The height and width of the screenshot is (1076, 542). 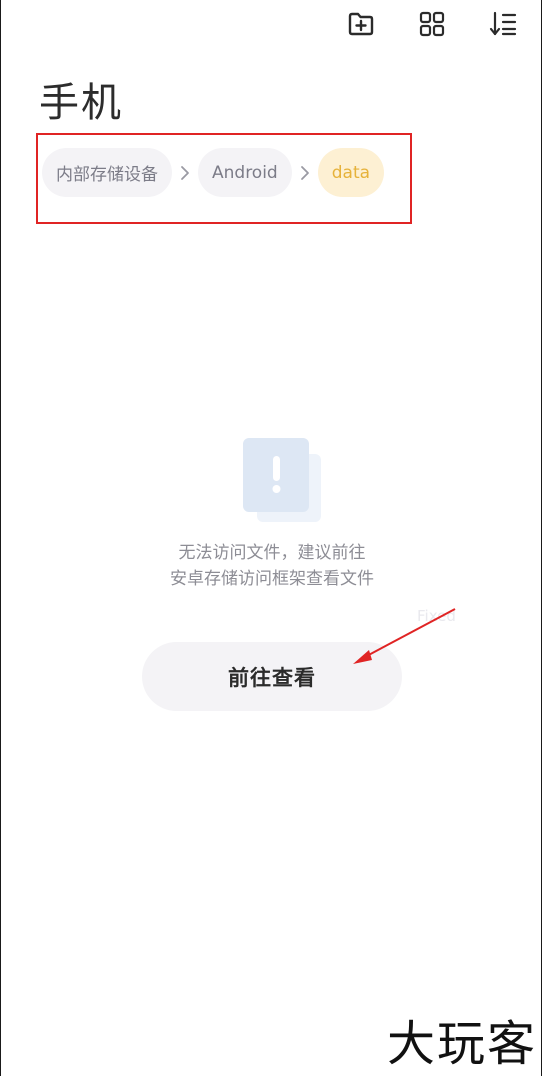 I want to click on top-toolbar, so click(x=414, y=24).